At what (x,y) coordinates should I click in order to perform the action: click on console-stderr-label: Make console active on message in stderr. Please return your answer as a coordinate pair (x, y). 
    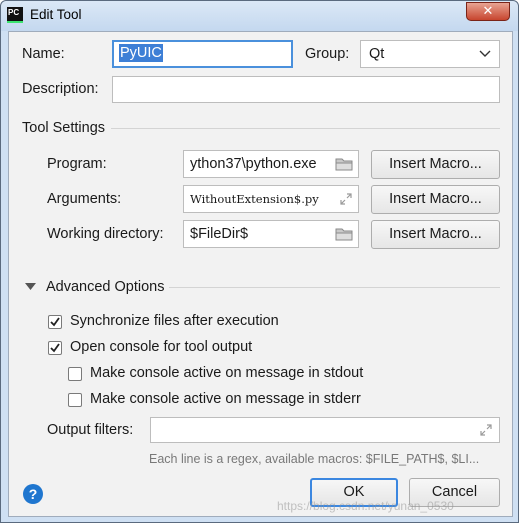
    Looking at the image, I should click on (225, 399).